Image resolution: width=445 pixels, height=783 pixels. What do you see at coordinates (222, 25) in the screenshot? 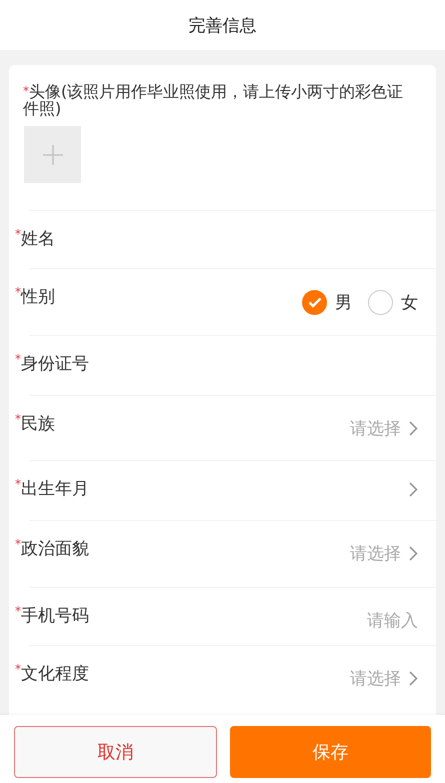
I see `page-title: 完善信息` at bounding box center [222, 25].